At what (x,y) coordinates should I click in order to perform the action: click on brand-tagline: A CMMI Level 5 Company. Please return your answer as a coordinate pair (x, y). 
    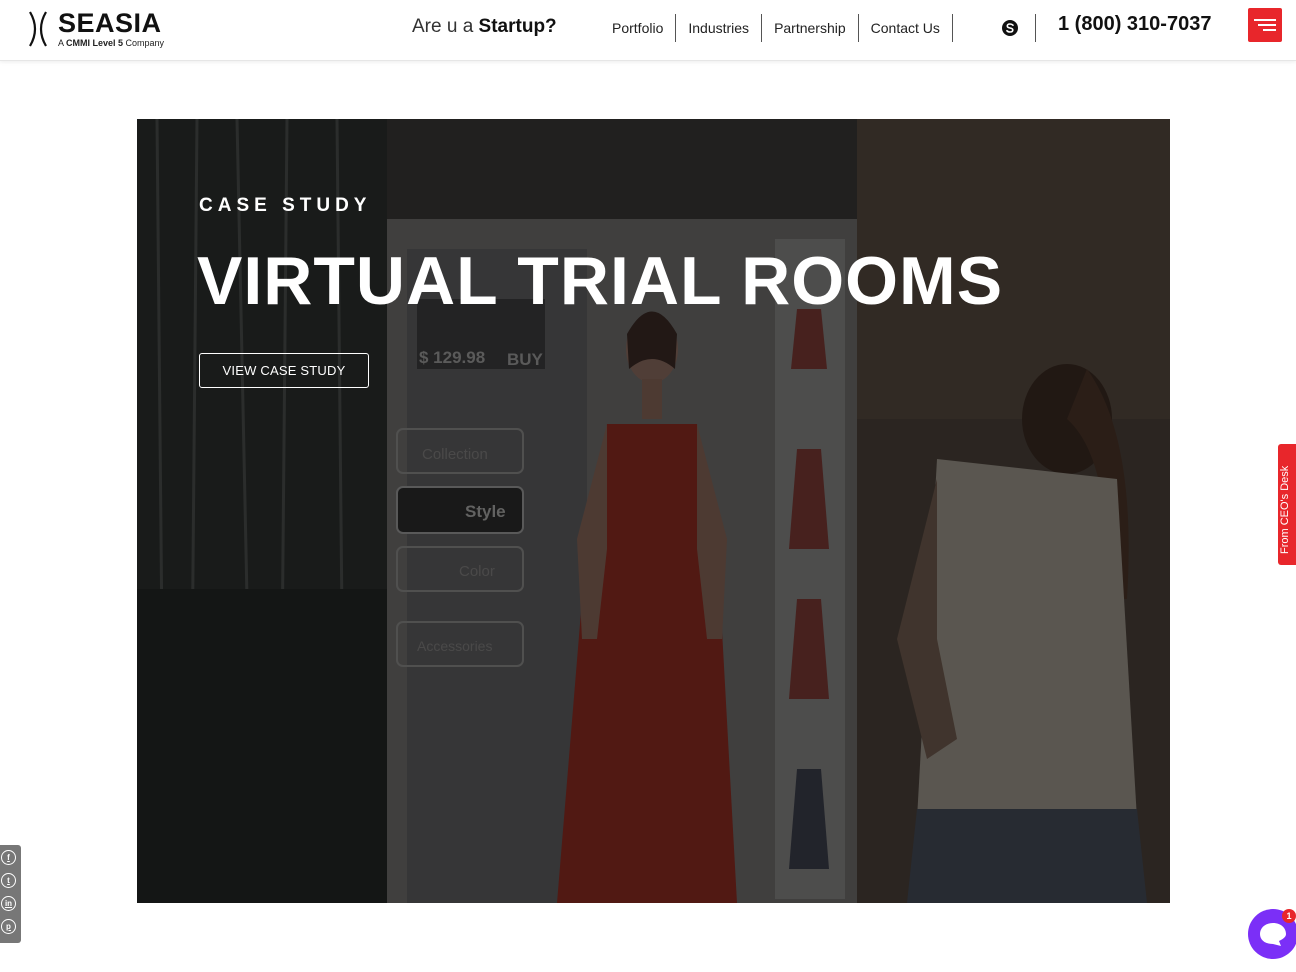
    Looking at the image, I should click on (111, 43).